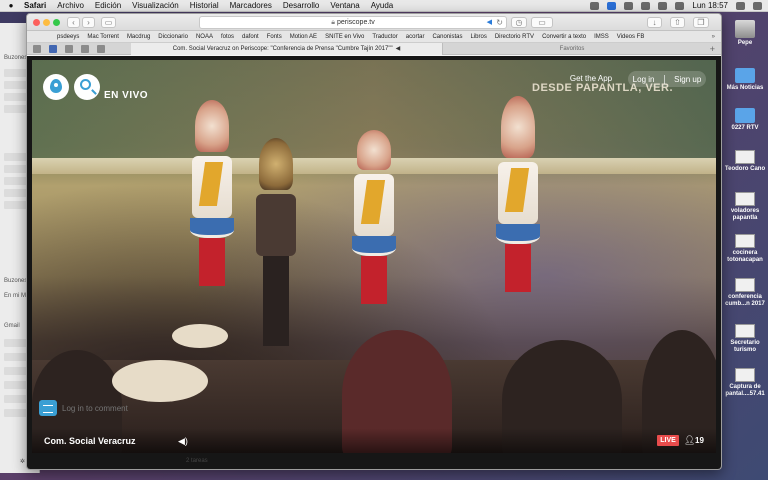  Describe the element at coordinates (36, 22) in the screenshot. I see `close-window-button` at that location.